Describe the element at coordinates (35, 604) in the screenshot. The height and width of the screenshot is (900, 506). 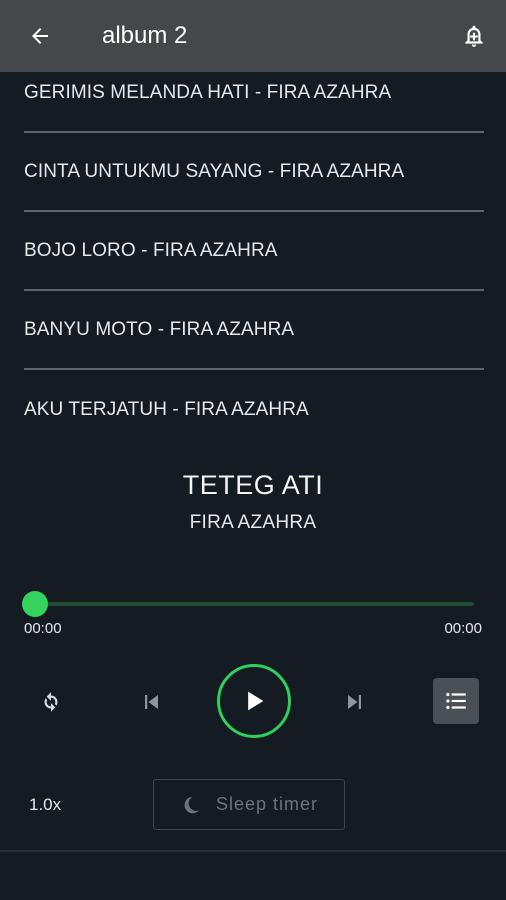
I see `seek-thumb` at that location.